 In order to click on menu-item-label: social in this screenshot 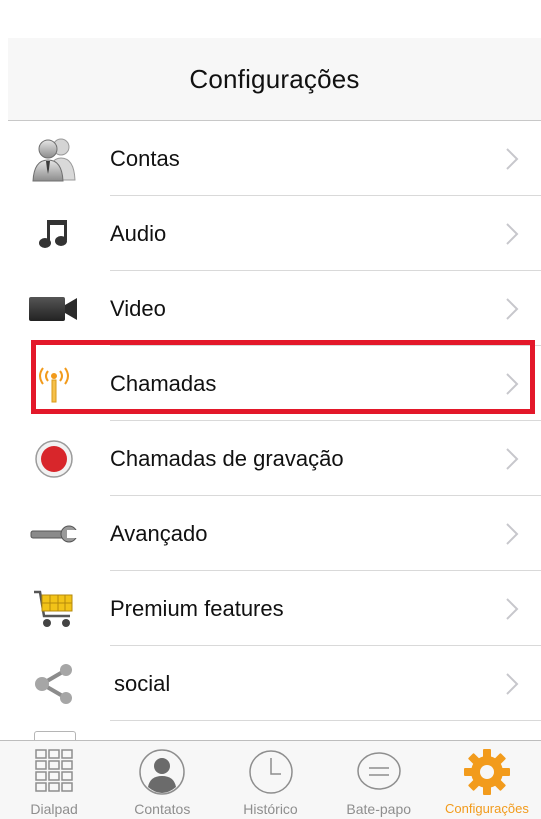, I will do `click(142, 683)`.